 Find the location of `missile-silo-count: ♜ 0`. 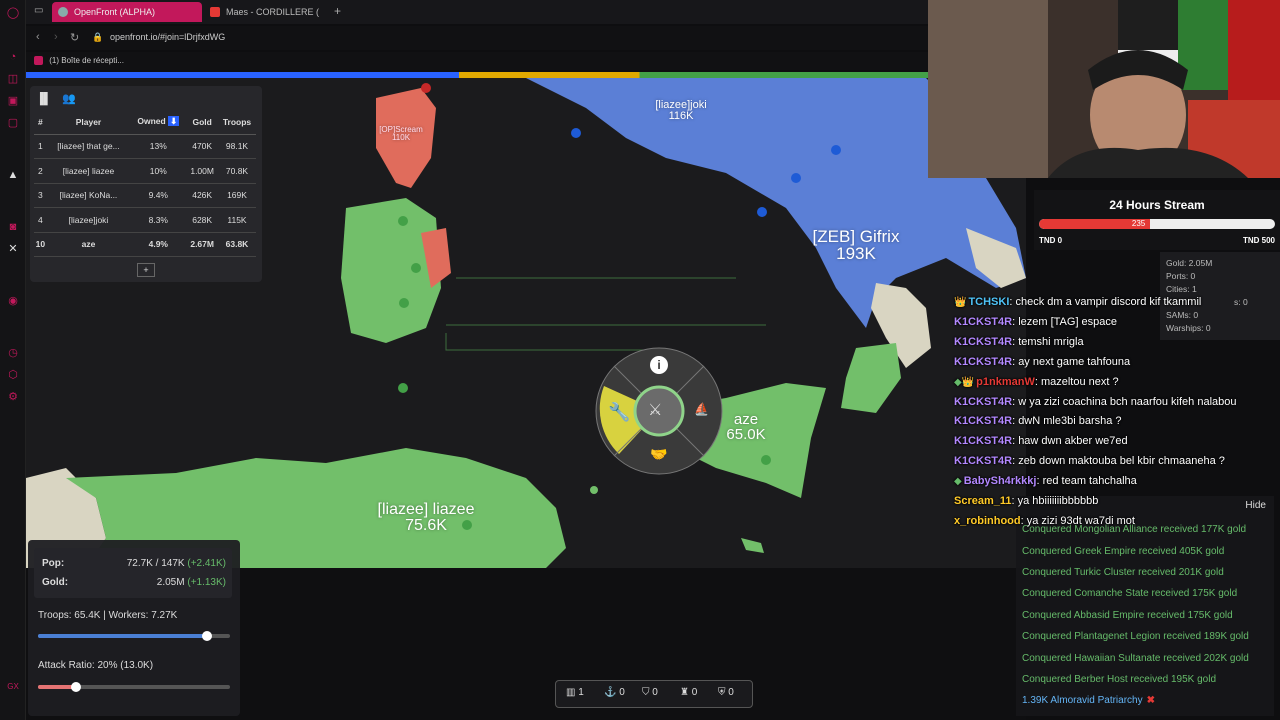

missile-silo-count: ♜ 0 is located at coordinates (688, 692).